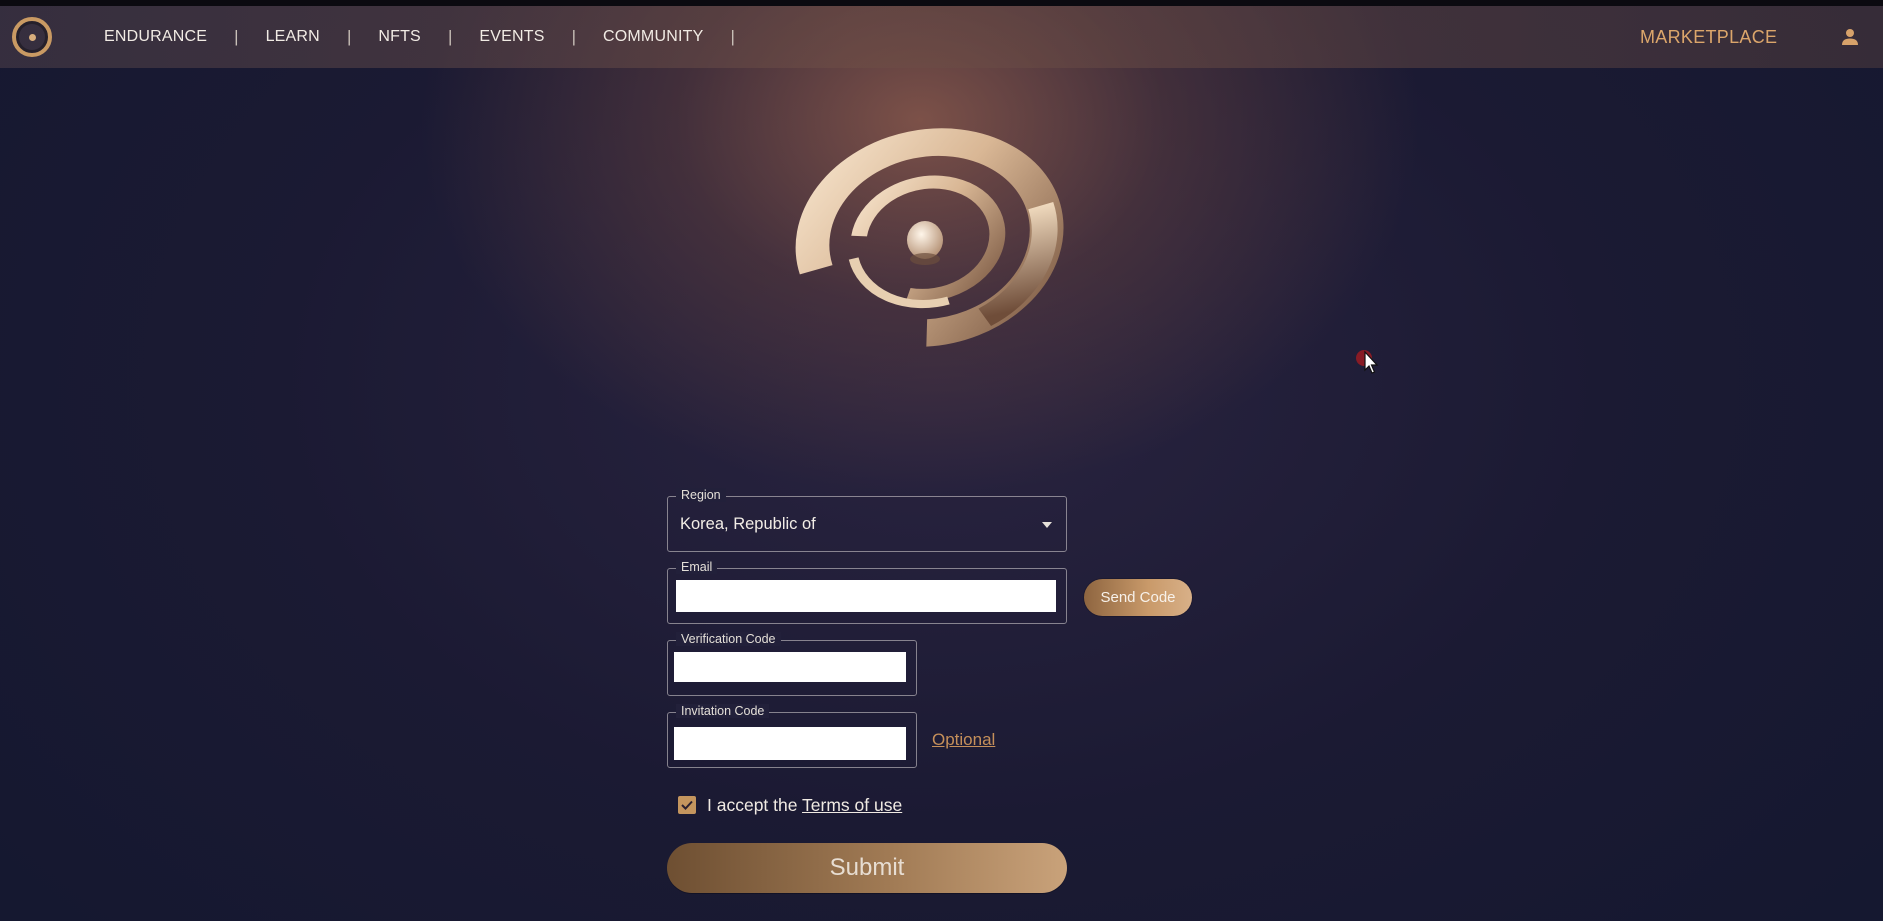 The width and height of the screenshot is (1883, 921). I want to click on region-select: Region Korea, Republic of, so click(867, 520).